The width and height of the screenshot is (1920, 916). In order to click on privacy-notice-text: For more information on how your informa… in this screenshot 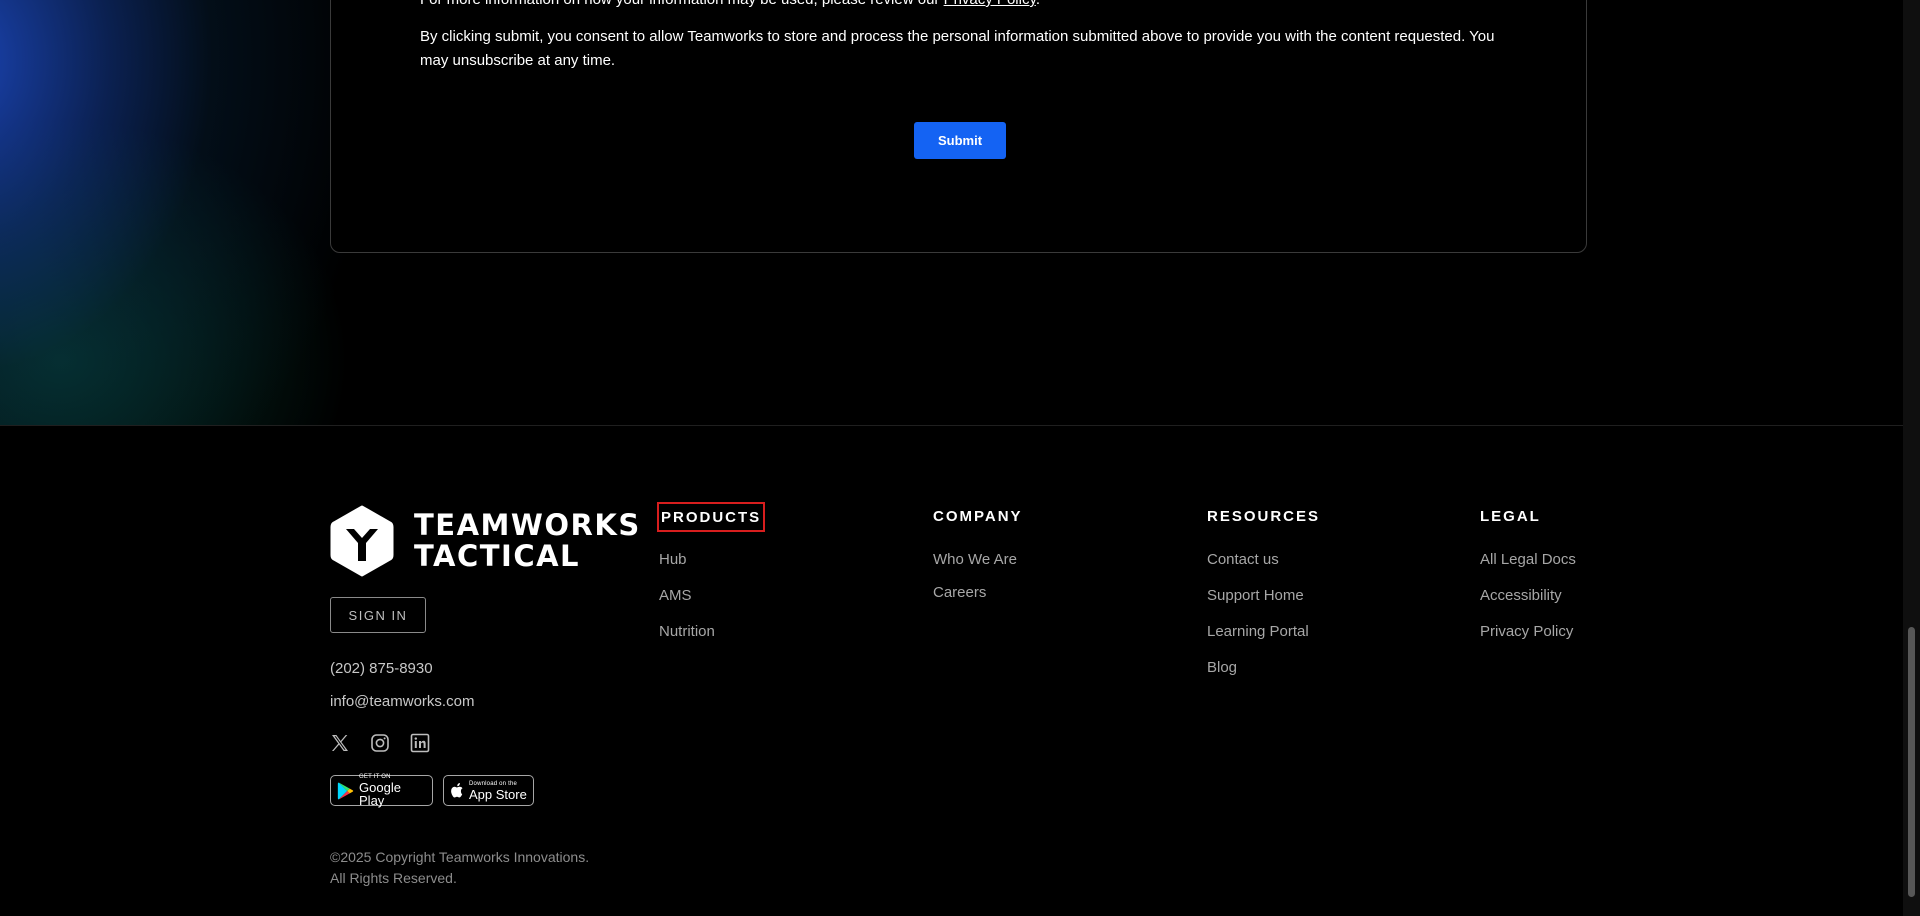, I will do `click(679, 4)`.